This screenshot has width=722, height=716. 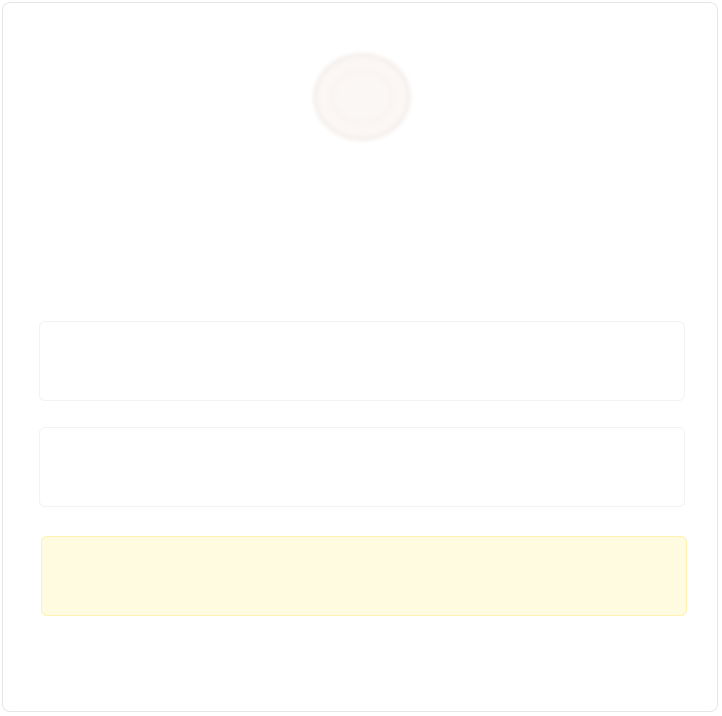 What do you see at coordinates (363, 255) in the screenshot?
I see `login-subtitle` at bounding box center [363, 255].